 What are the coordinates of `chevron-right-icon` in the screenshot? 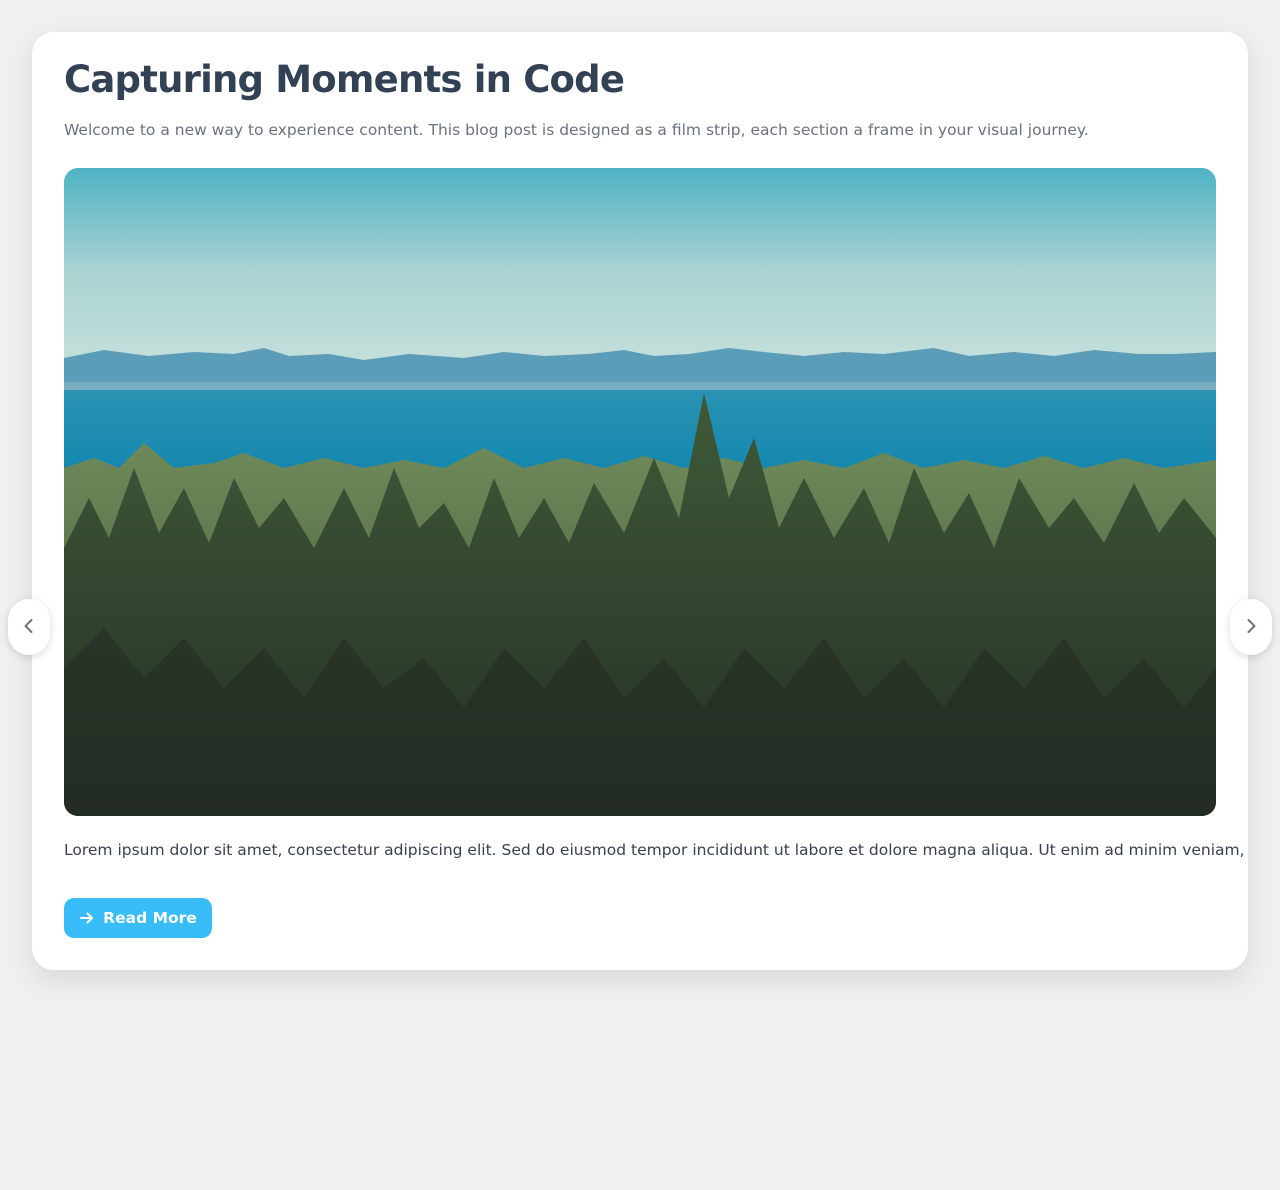 It's located at (1251, 627).